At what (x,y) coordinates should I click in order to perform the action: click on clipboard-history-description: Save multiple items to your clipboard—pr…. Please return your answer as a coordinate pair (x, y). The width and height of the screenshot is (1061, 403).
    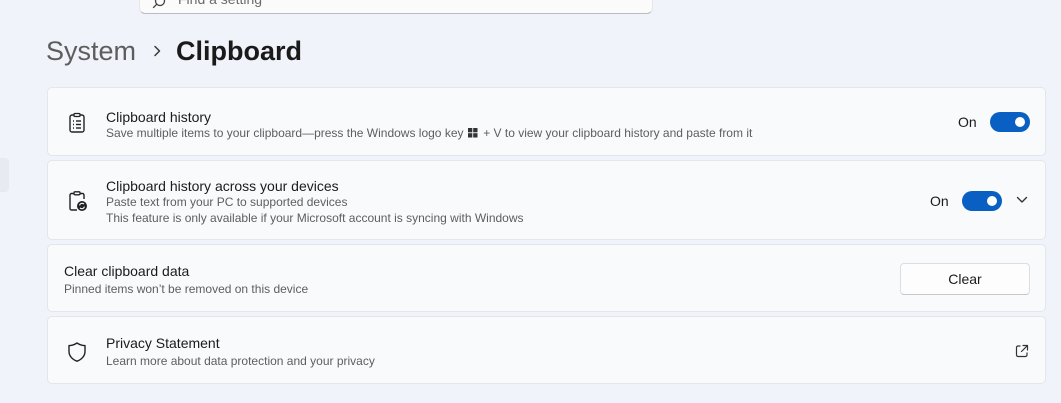
    Looking at the image, I should click on (429, 133).